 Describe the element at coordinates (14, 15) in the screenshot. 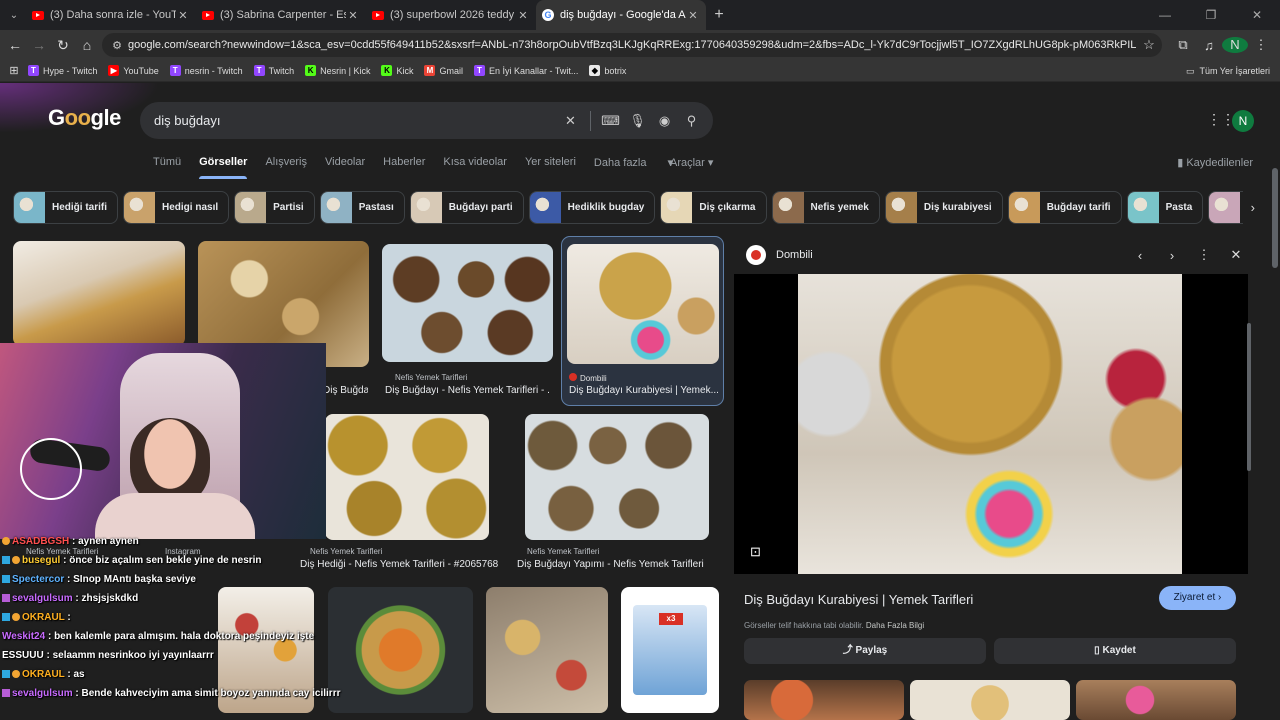

I see `tab-search-button: ⌄` at that location.